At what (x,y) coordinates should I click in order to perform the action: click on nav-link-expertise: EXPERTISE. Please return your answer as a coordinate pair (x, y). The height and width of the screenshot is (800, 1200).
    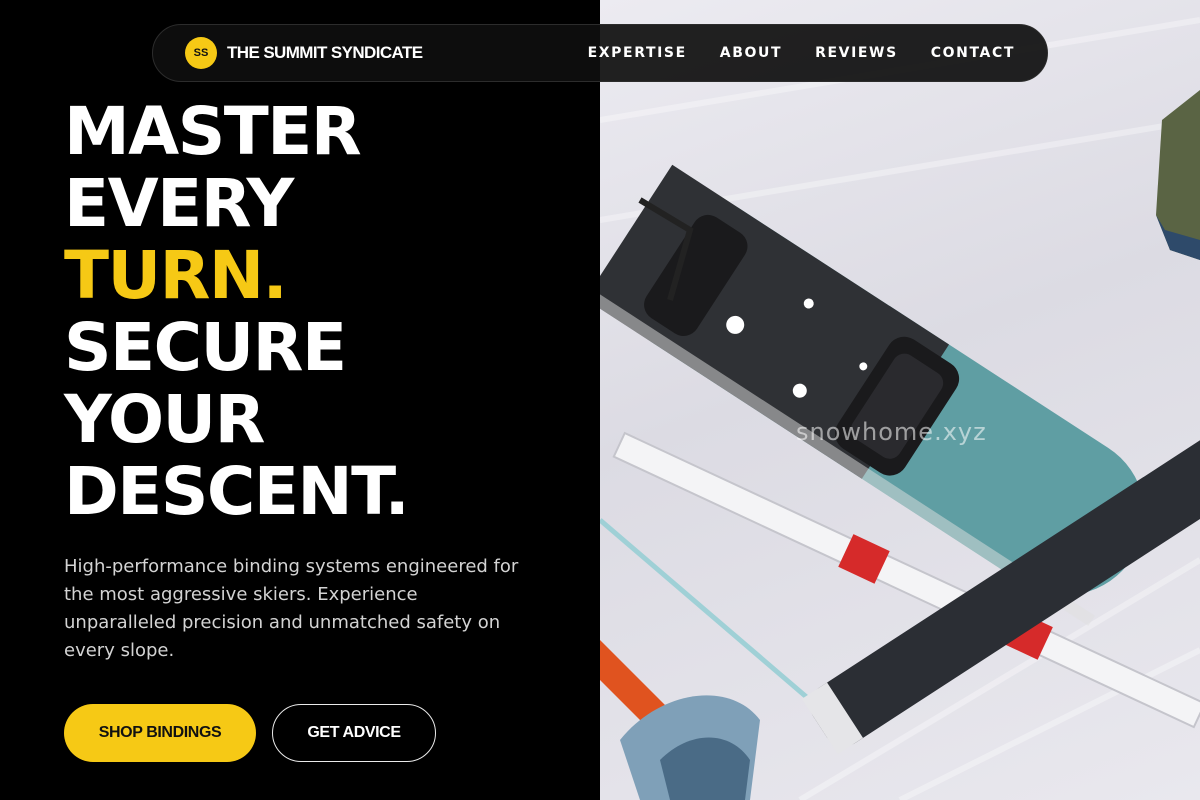
    Looking at the image, I should click on (637, 53).